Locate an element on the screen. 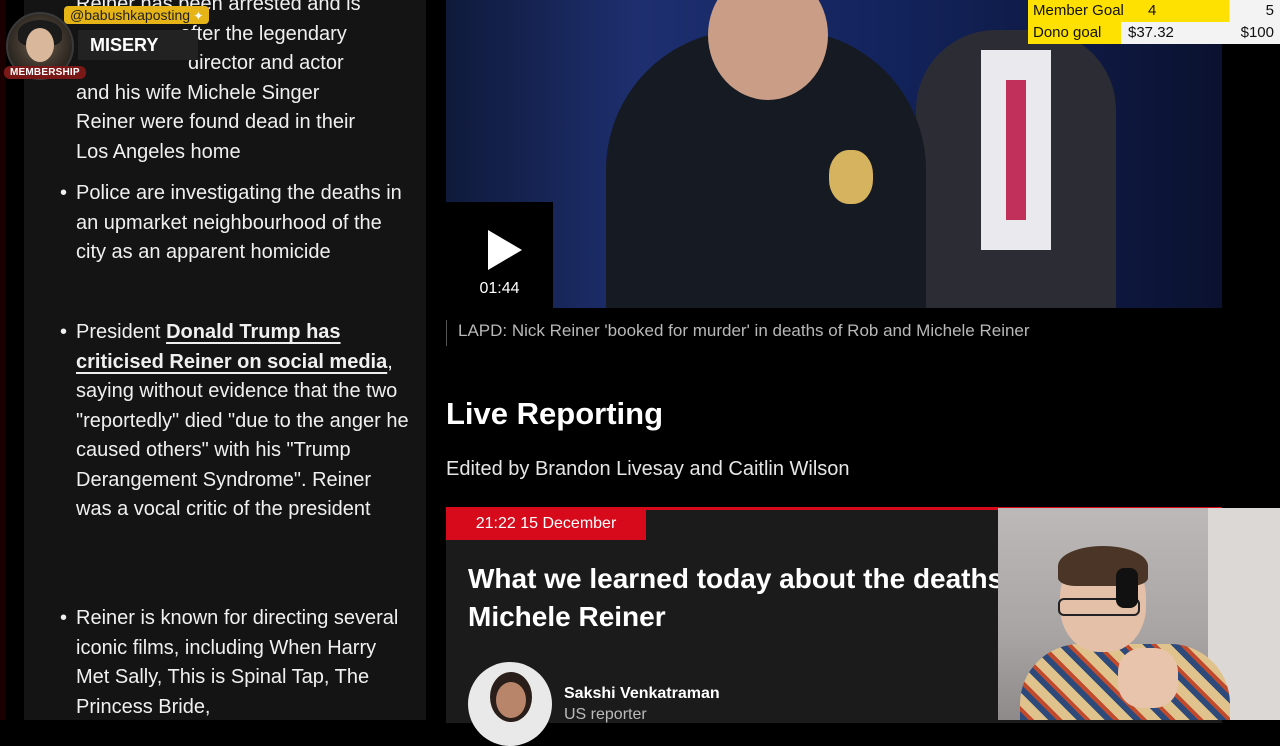  headset-icon is located at coordinates (1127, 588).